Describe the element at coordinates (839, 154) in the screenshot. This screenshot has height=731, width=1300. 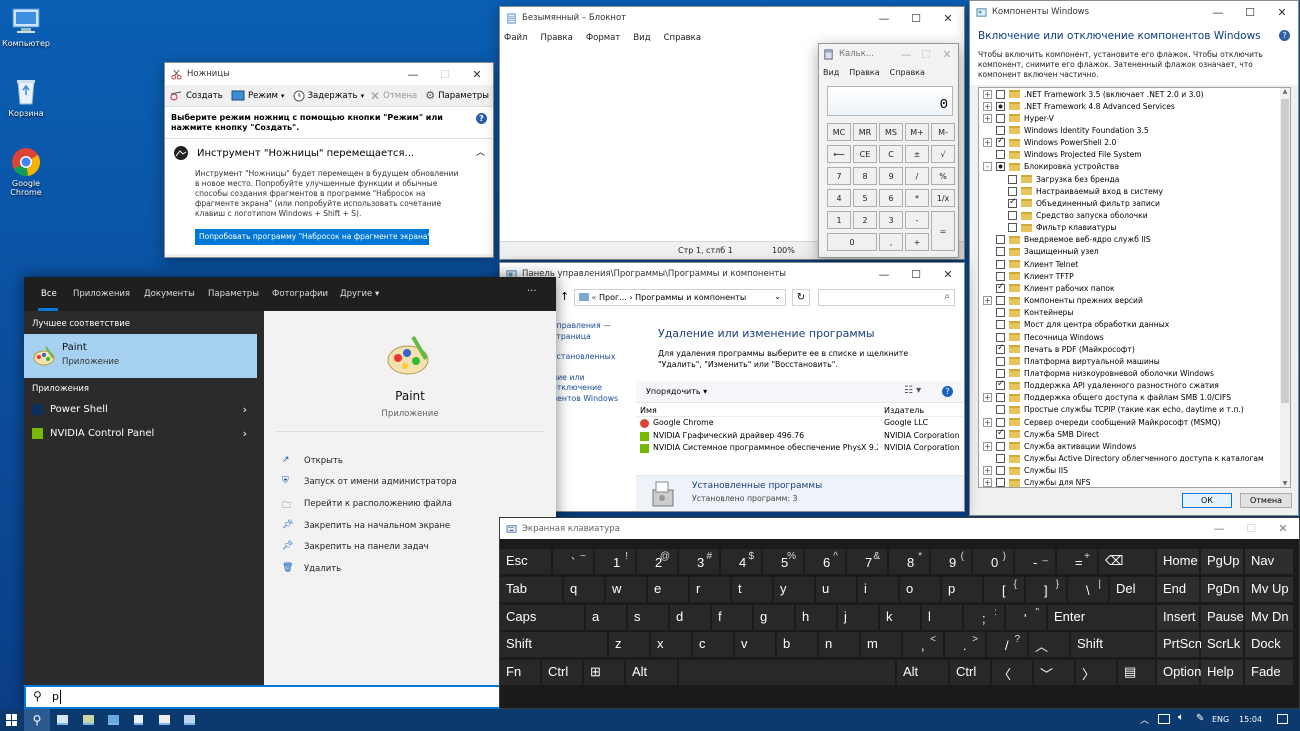
I see `calc-key: ⟵` at that location.